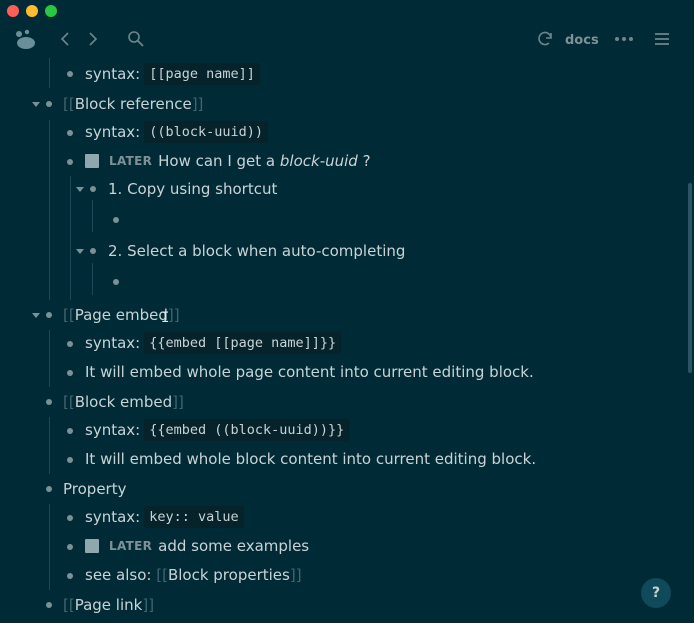  What do you see at coordinates (202, 74) in the screenshot?
I see `inline-code: [[page name]]` at bounding box center [202, 74].